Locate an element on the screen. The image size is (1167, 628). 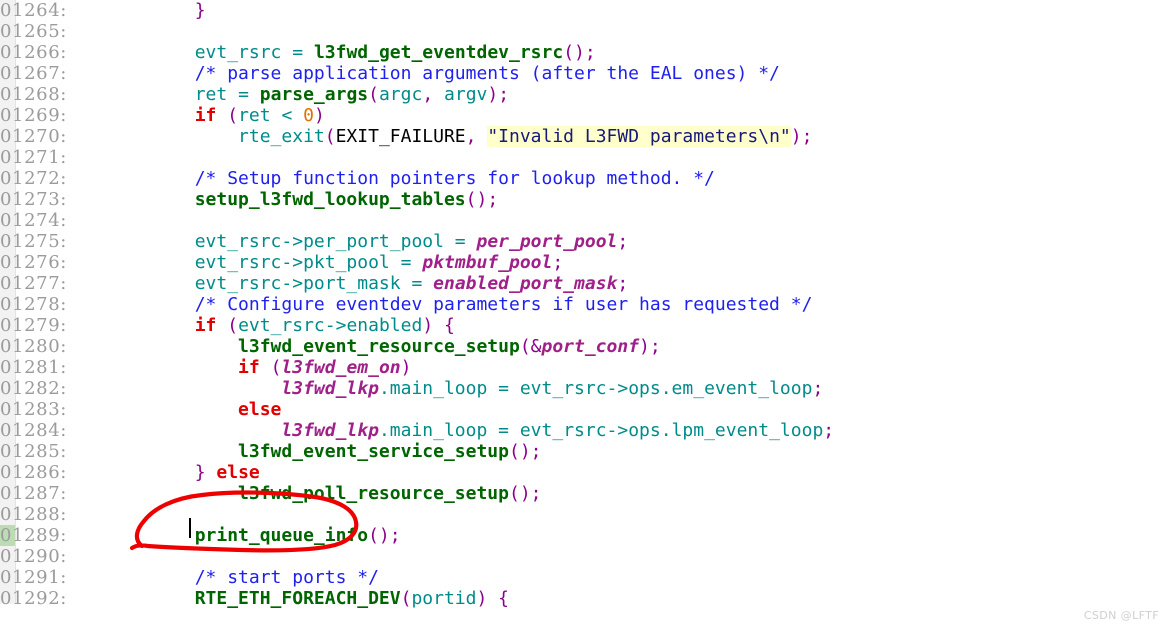
code-line: 01290: is located at coordinates (583, 556).